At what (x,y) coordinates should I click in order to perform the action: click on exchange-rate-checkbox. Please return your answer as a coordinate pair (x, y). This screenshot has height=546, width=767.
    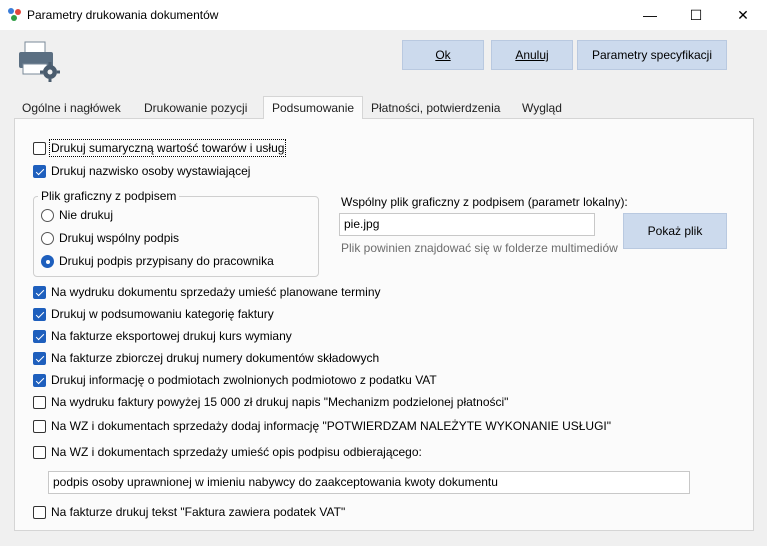
    Looking at the image, I should click on (39, 336).